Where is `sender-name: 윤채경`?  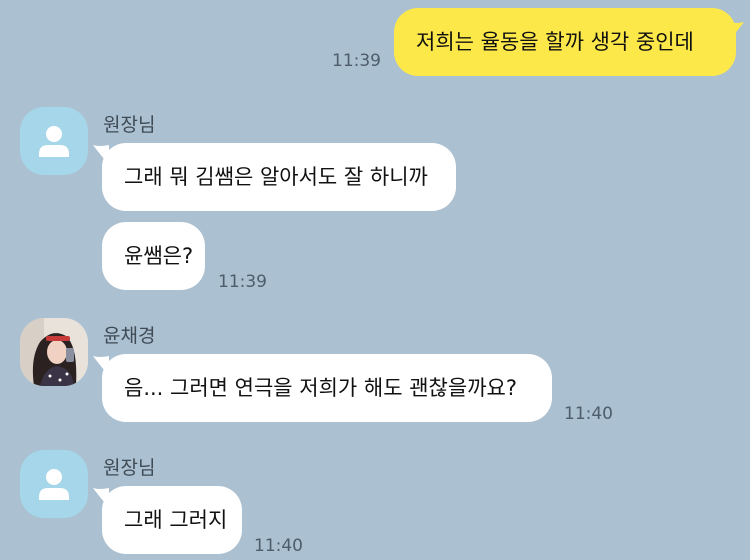
sender-name: 윤채경 is located at coordinates (129, 336).